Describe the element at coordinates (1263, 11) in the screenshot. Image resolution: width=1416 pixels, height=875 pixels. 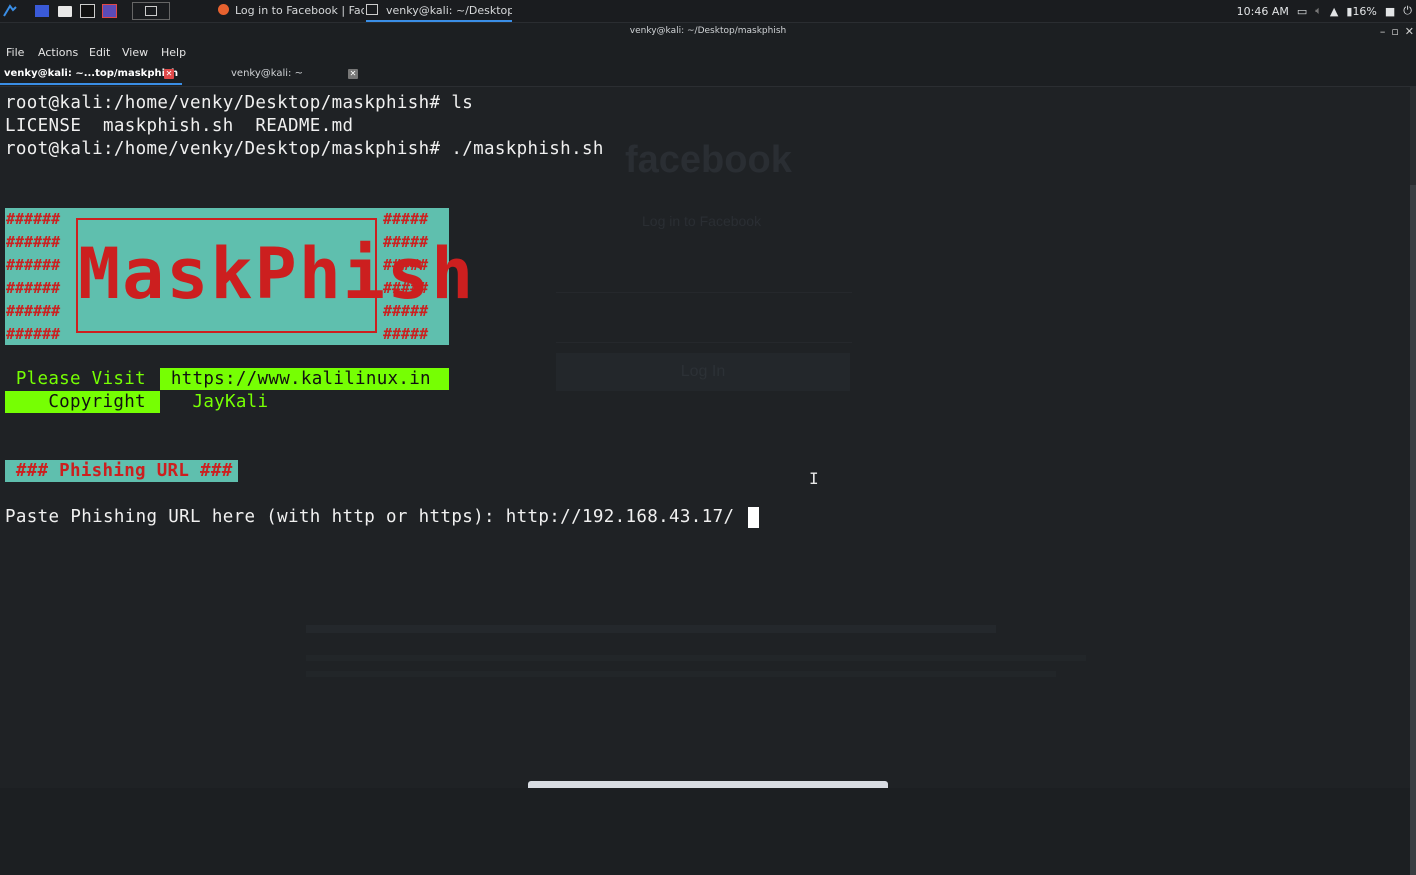
I see `clock: 10:46 AM` at that location.